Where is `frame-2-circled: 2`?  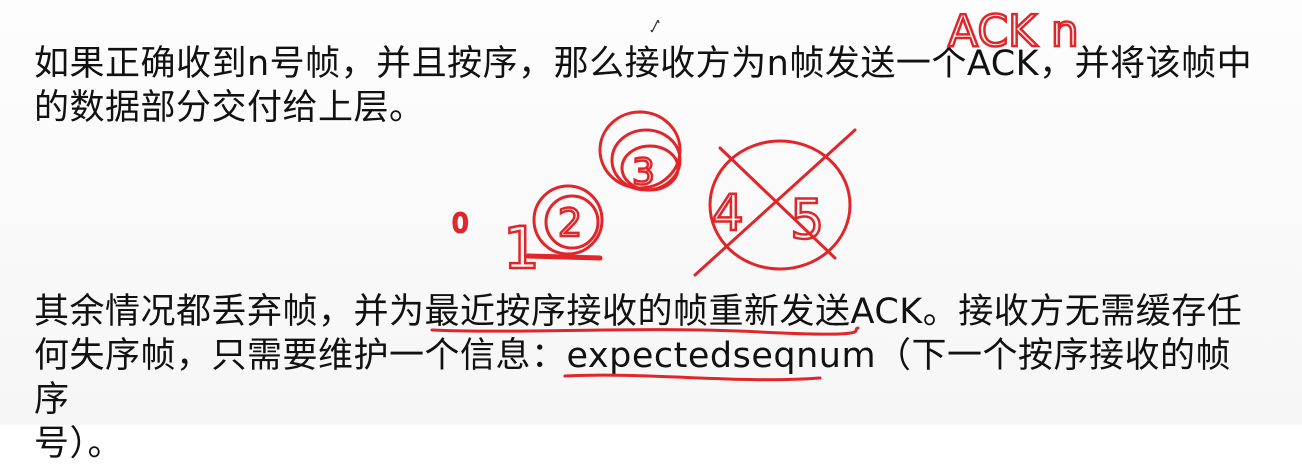
frame-2-circled: 2 is located at coordinates (564, 222).